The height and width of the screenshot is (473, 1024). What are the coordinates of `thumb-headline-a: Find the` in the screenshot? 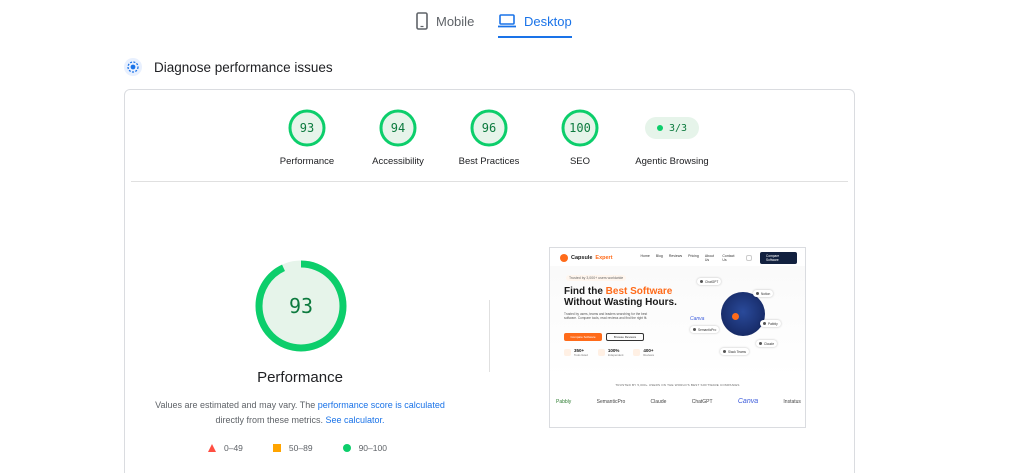 It's located at (585, 291).